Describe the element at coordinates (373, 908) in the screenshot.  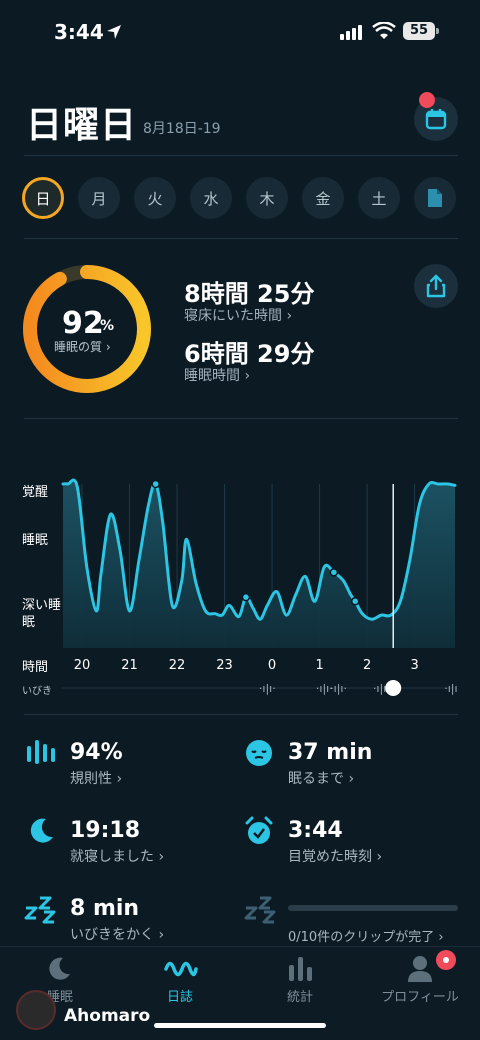
I see `clips-progress-bar` at that location.